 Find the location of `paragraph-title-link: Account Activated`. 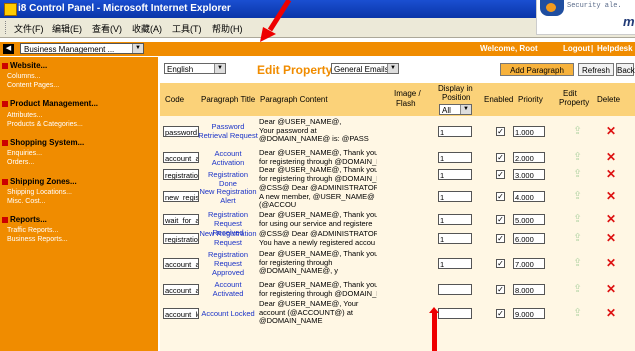

paragraph-title-link: Account Activated is located at coordinates (228, 289).